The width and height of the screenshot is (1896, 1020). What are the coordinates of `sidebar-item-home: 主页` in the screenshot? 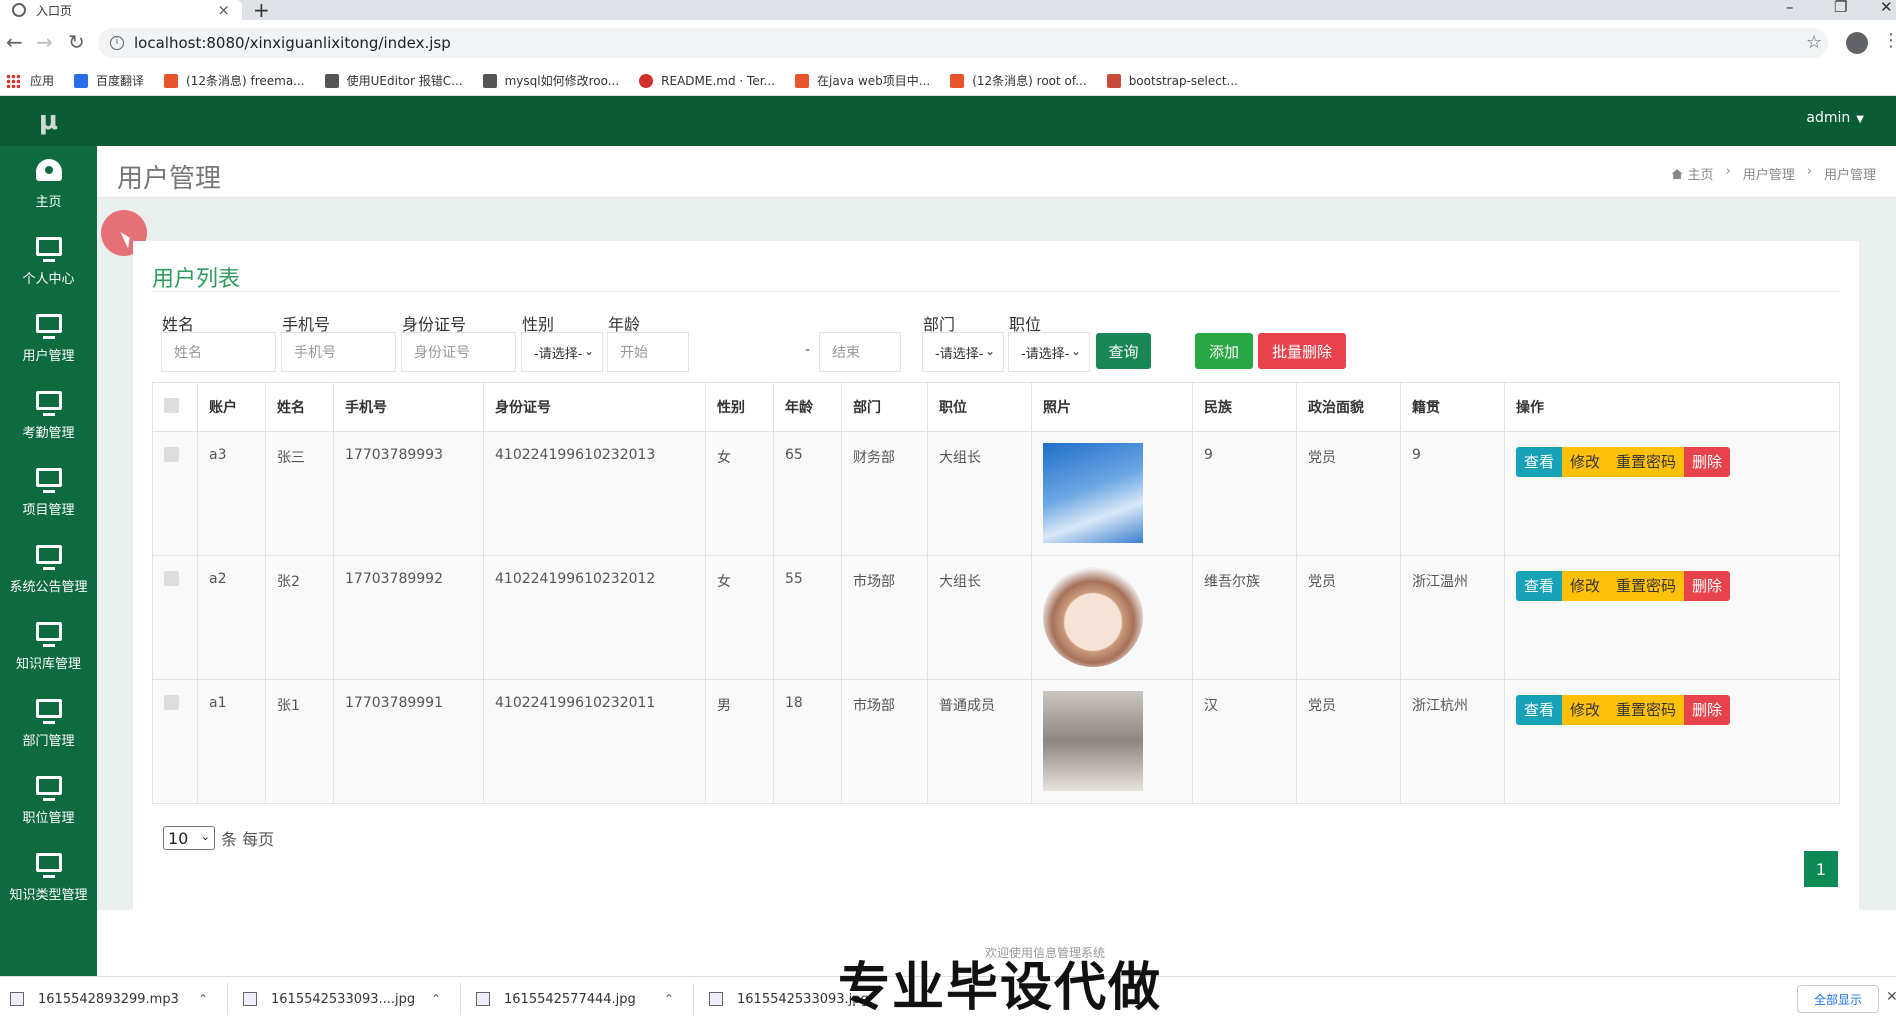 It's located at (48, 184).